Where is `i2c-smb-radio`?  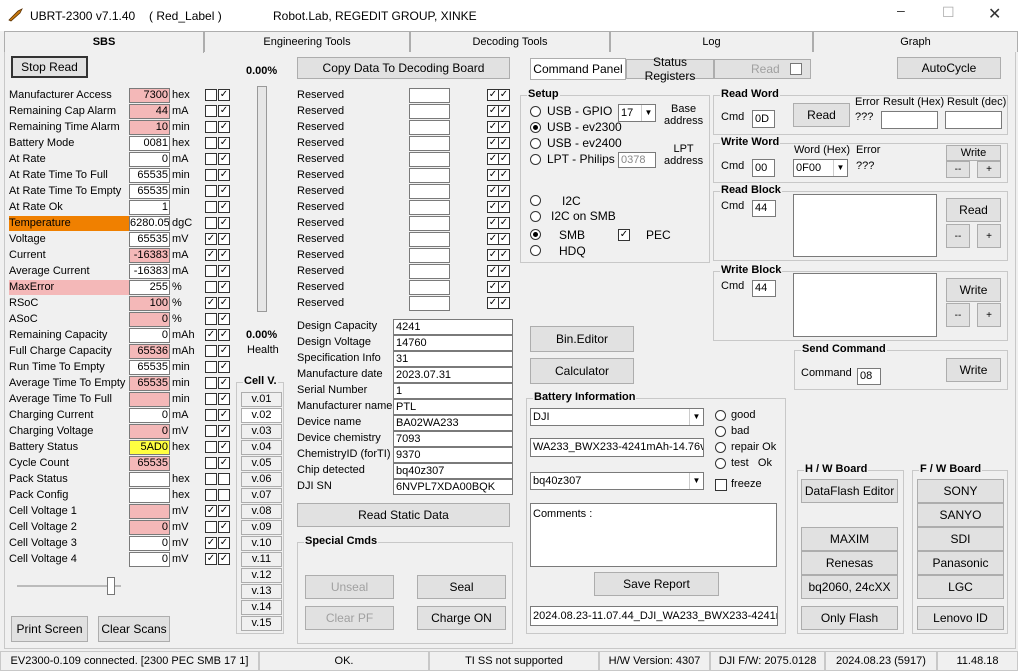 i2c-smb-radio is located at coordinates (535, 216).